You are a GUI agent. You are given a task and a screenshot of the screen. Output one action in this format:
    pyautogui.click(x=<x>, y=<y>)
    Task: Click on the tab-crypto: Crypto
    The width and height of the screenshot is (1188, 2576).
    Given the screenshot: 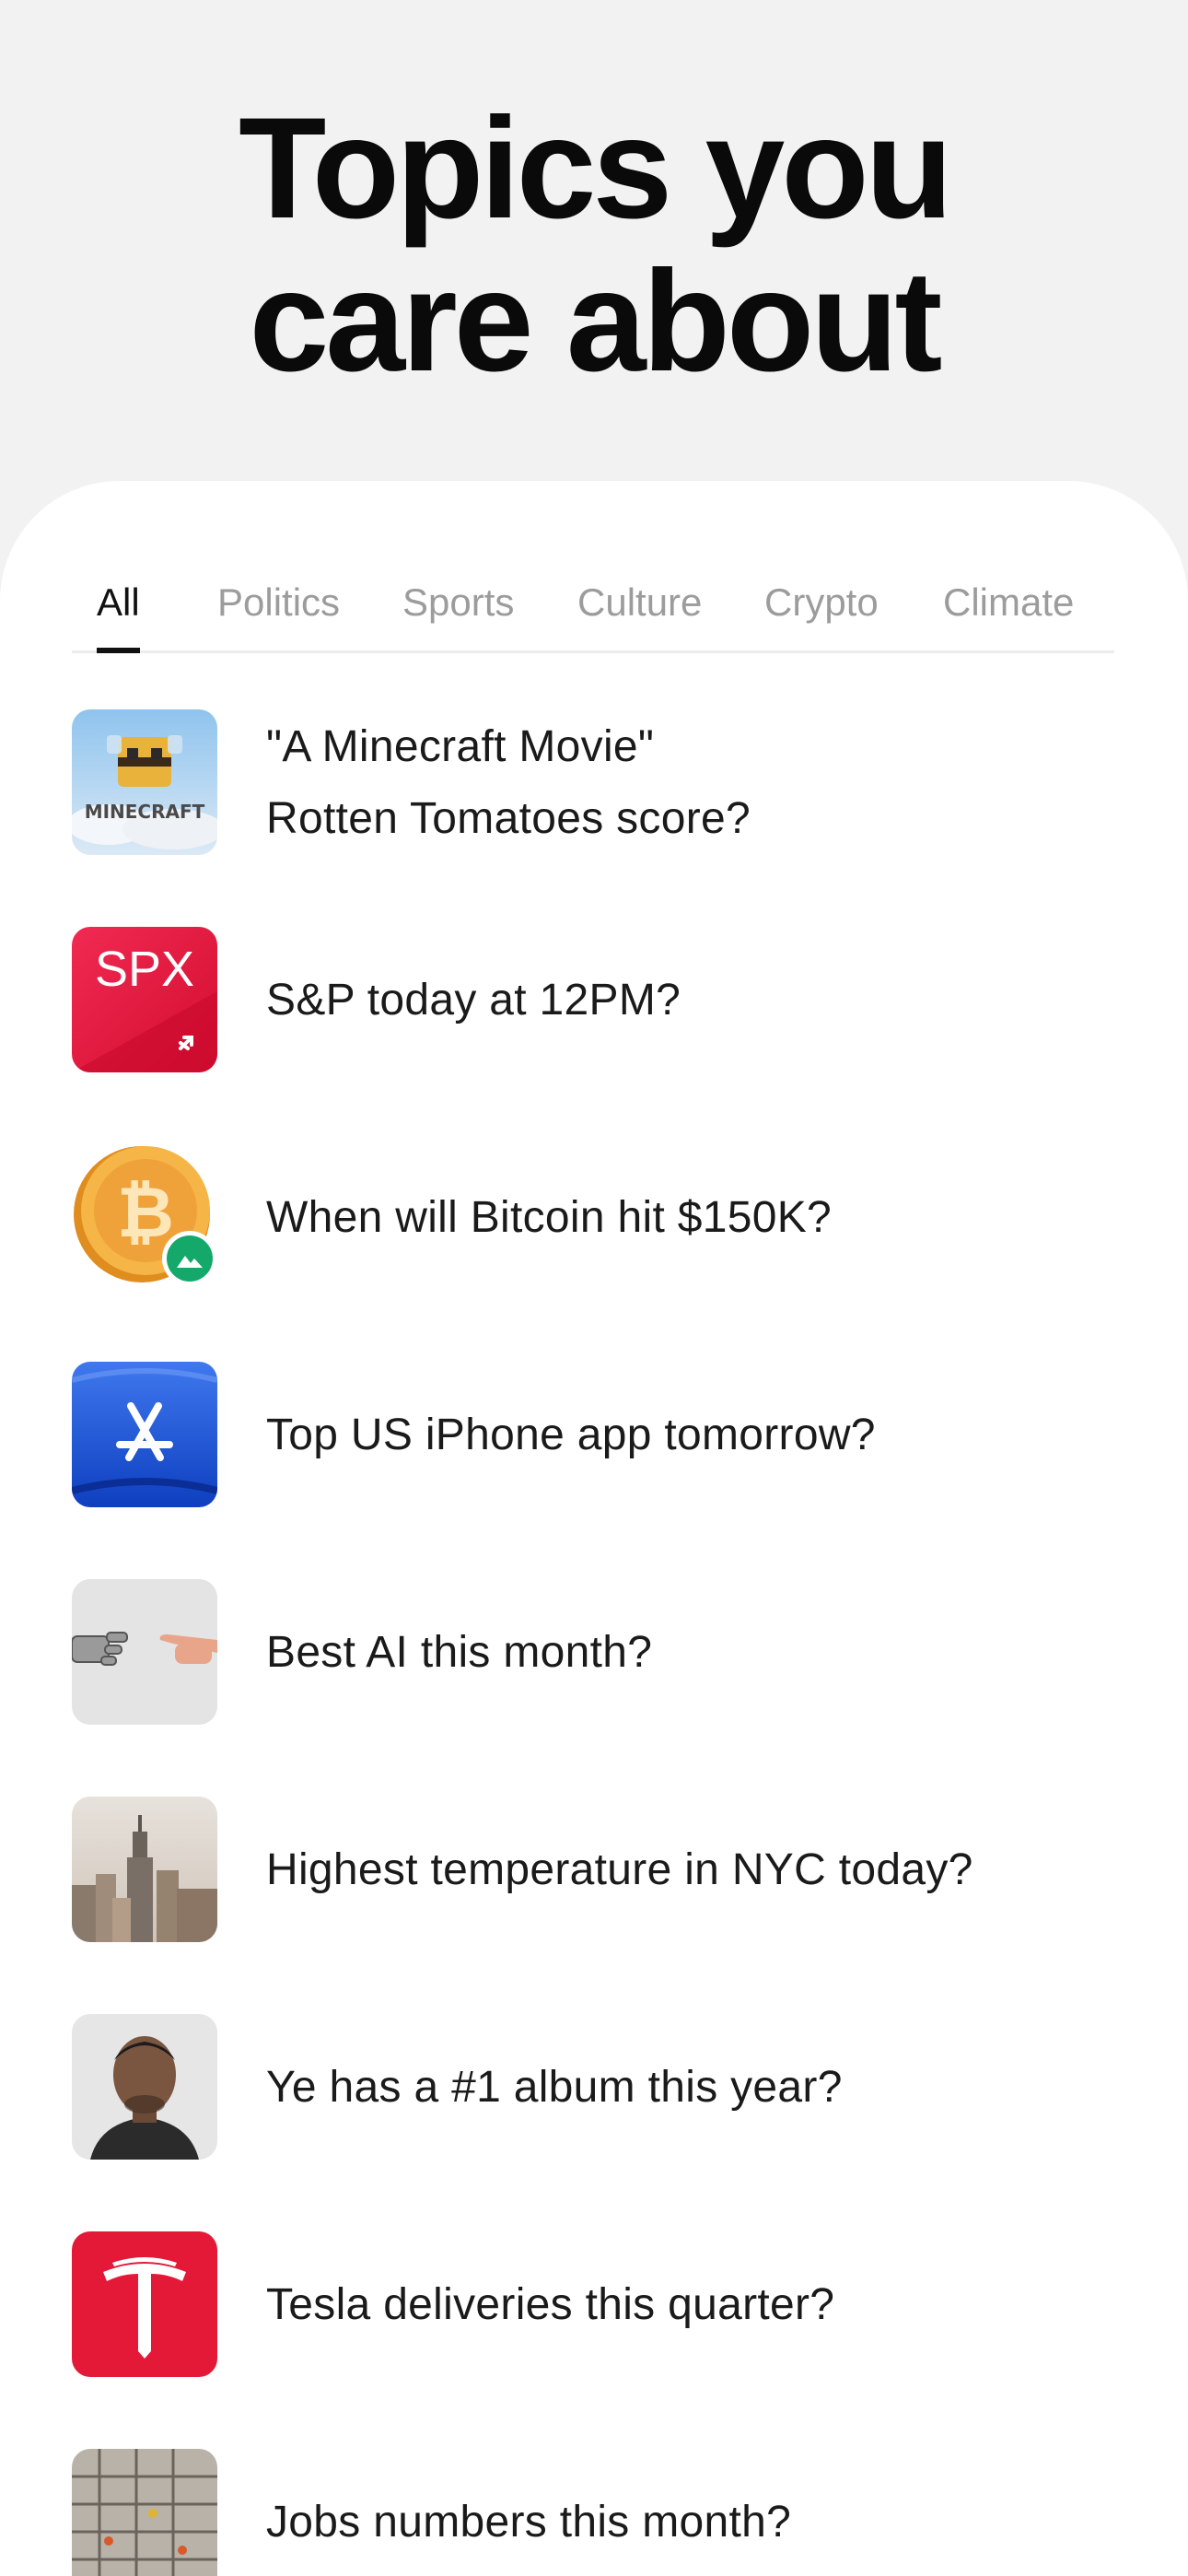 What is the action you would take?
    pyautogui.click(x=821, y=603)
    